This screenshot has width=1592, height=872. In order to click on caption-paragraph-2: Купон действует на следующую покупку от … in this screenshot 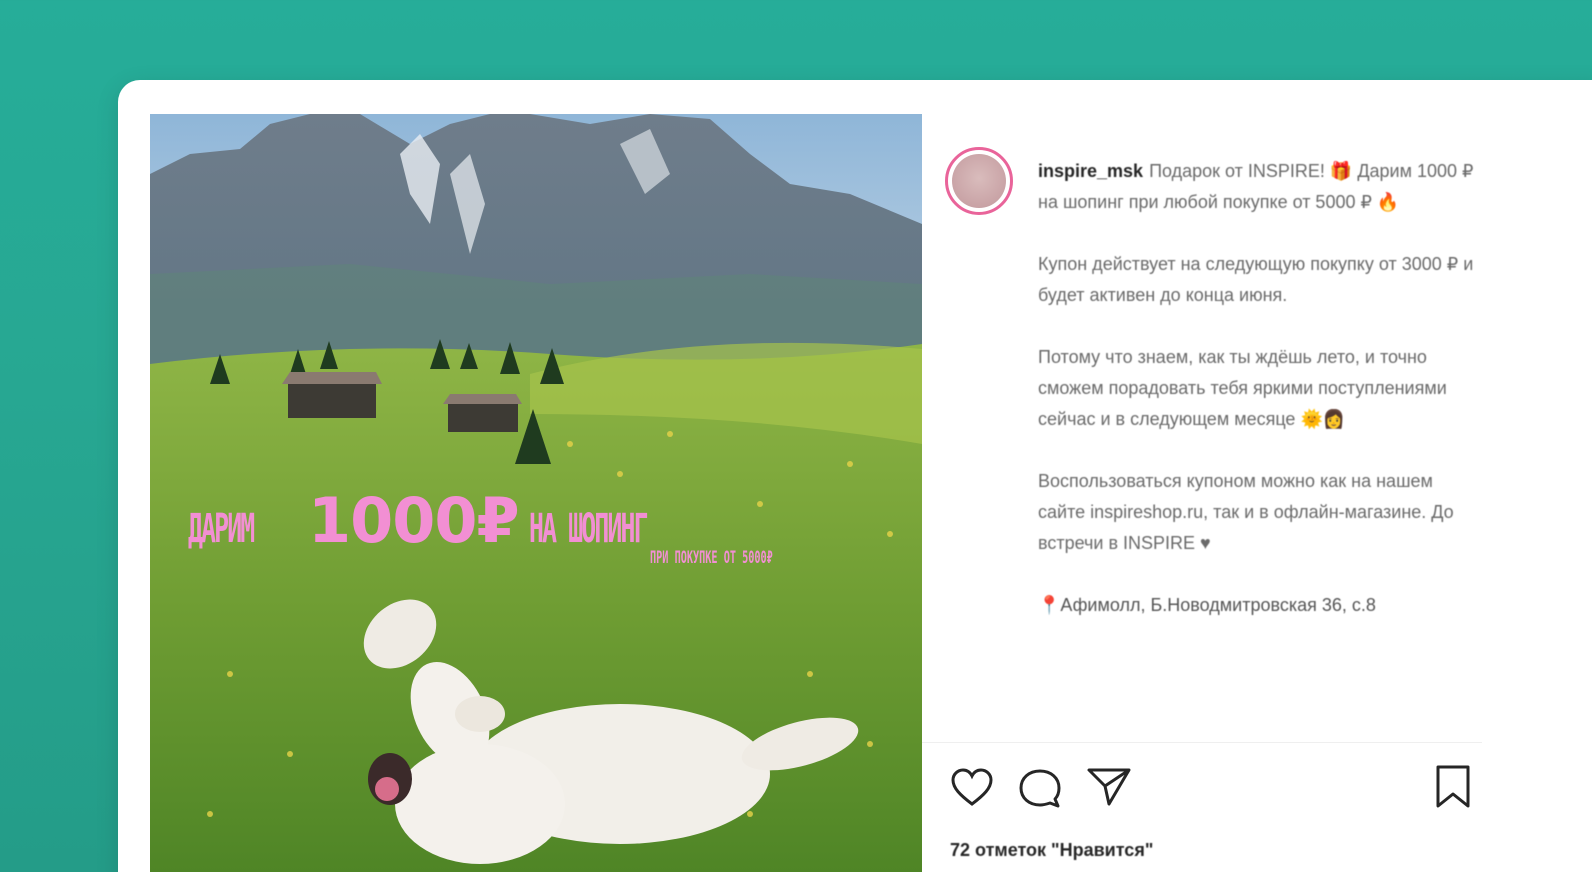, I will do `click(1256, 279)`.